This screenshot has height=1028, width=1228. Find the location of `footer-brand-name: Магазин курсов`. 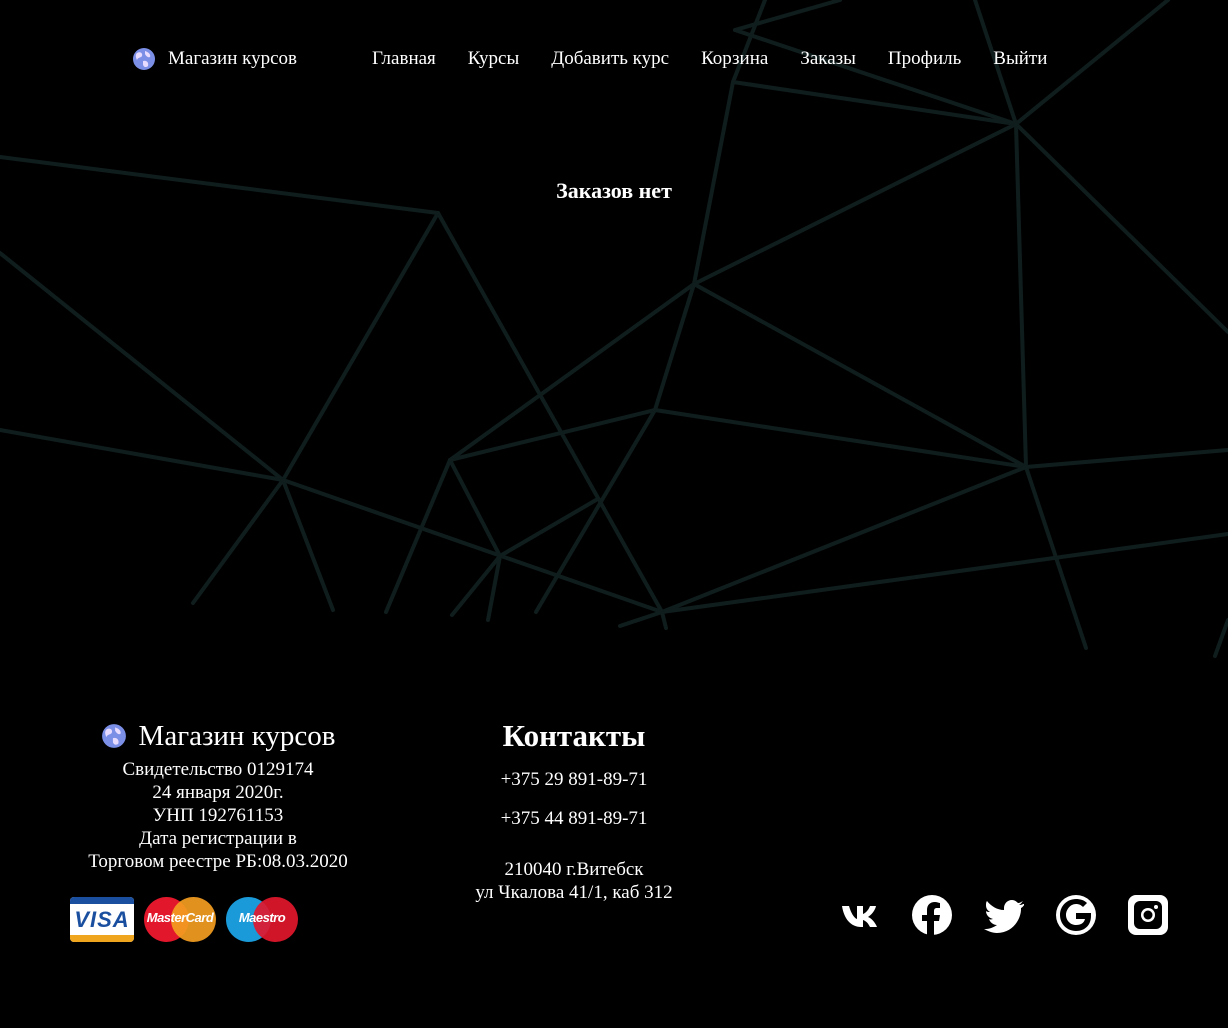

footer-brand-name: Магазин курсов is located at coordinates (237, 736).